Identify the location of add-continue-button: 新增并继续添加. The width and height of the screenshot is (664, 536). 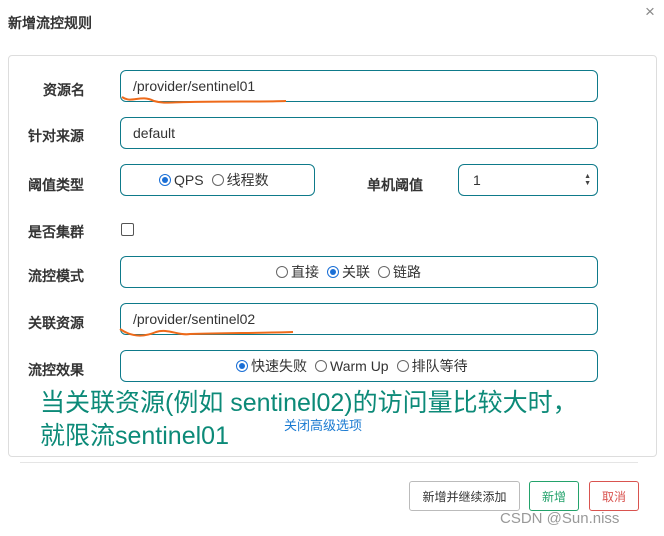
(464, 496).